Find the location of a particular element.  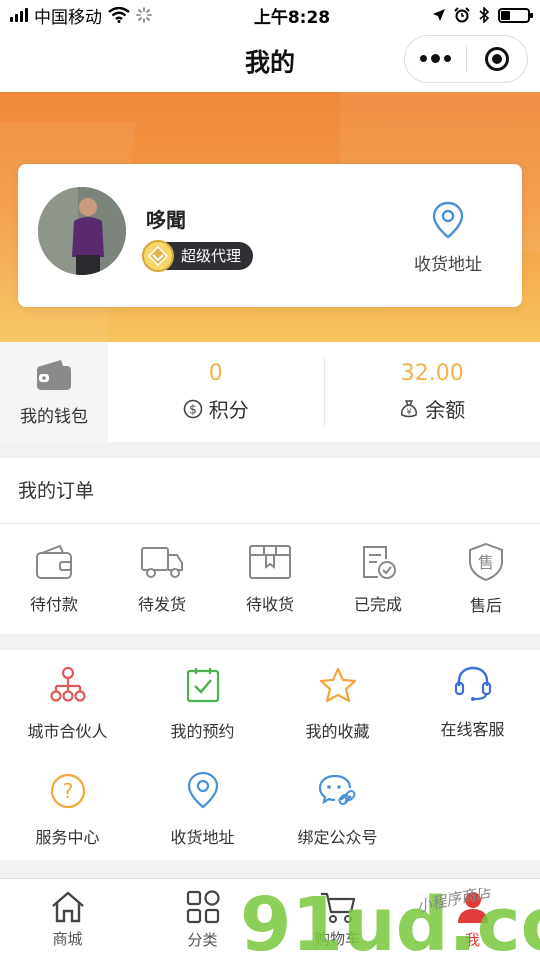

wallet-summary: 我的钱包 0 $ 积分 32.00 ¥ 余额 is located at coordinates (270, 392).